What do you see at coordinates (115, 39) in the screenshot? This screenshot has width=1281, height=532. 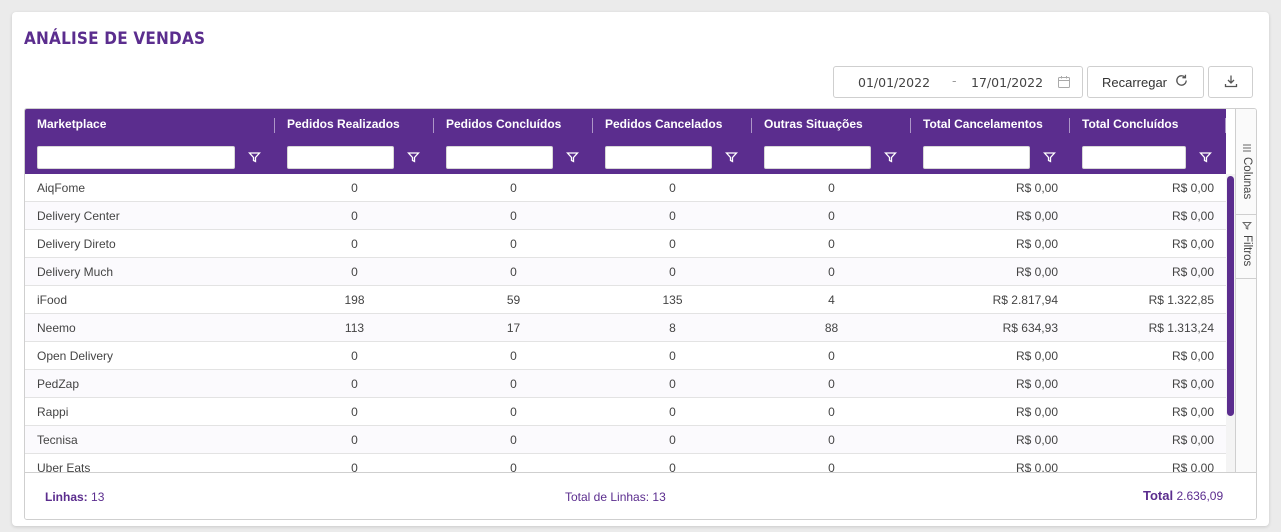 I see `page-title: ANÁLISE DE VENDAS` at bounding box center [115, 39].